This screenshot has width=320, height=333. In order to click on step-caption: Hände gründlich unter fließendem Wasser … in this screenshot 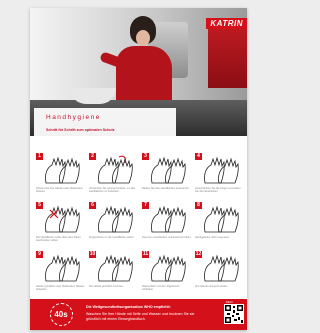, I will do `click(60, 288)`.